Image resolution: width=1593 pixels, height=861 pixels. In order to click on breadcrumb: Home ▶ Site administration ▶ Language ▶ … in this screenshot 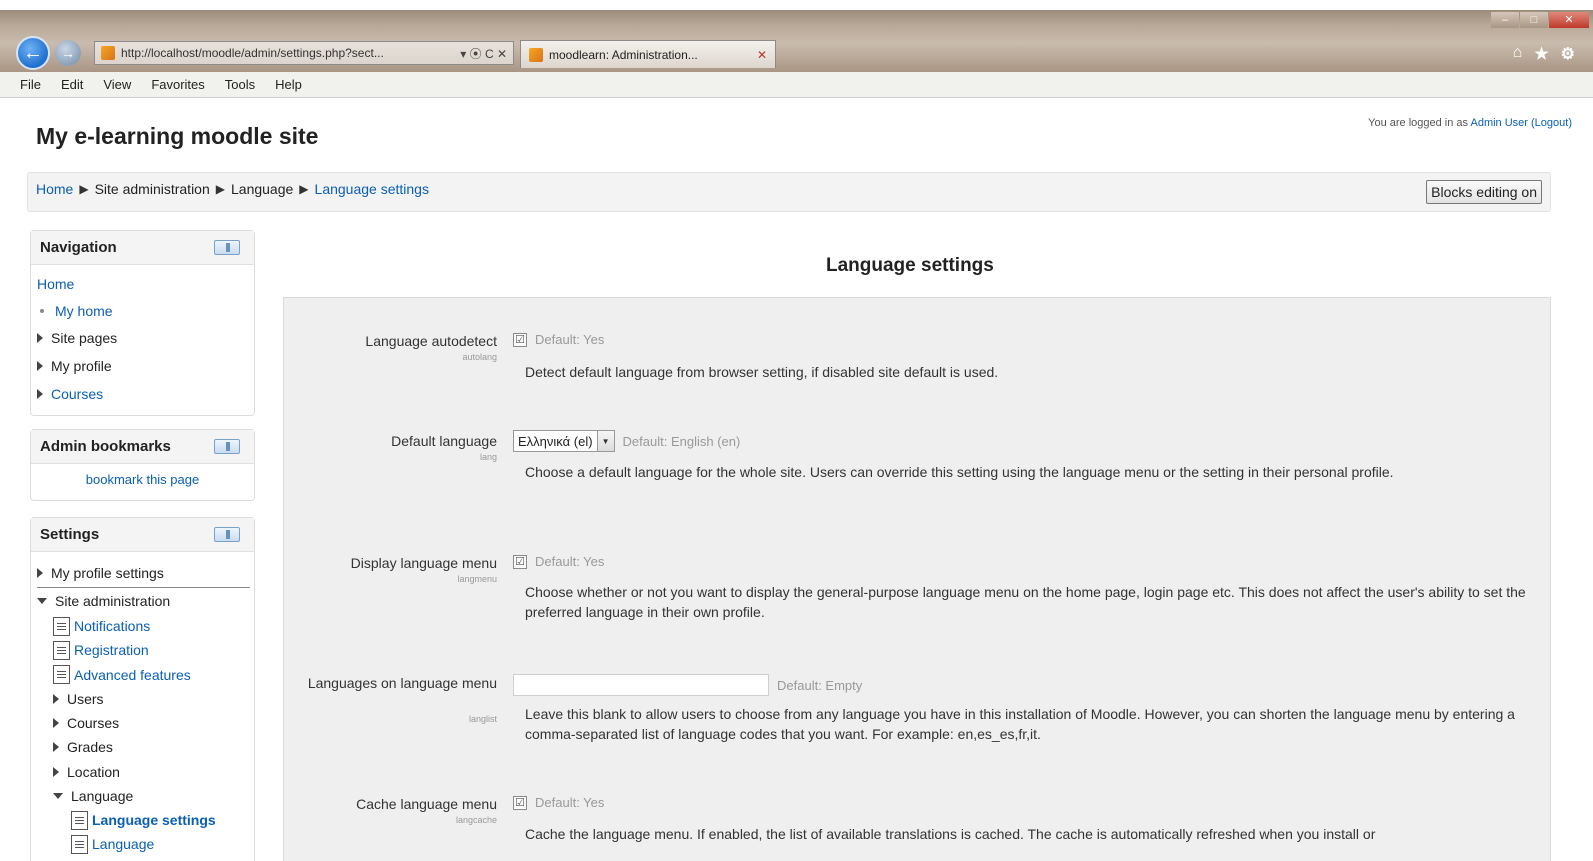, I will do `click(232, 189)`.